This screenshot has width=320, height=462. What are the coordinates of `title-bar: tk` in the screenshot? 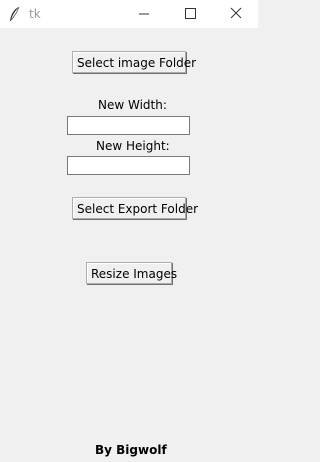 It's located at (129, 14).